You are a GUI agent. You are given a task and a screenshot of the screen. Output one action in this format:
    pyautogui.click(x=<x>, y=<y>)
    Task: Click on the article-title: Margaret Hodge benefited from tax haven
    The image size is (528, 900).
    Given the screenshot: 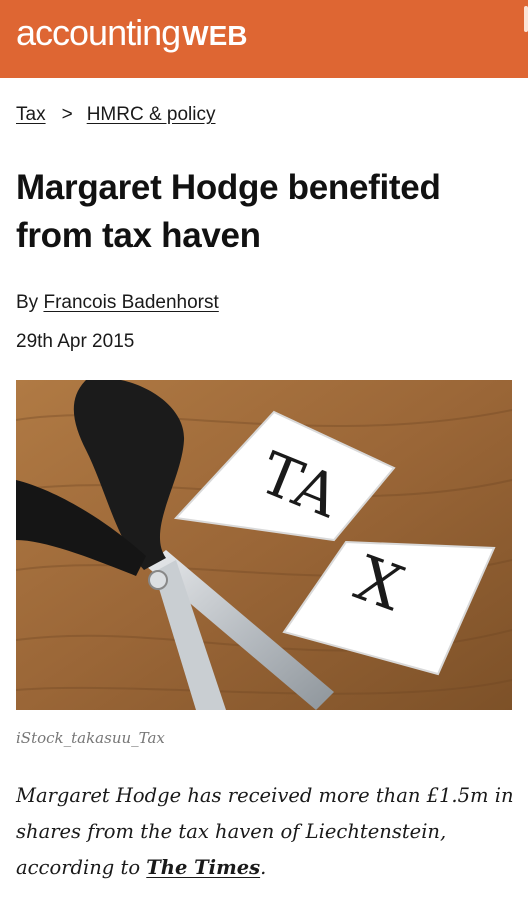 What is the action you would take?
    pyautogui.click(x=228, y=211)
    